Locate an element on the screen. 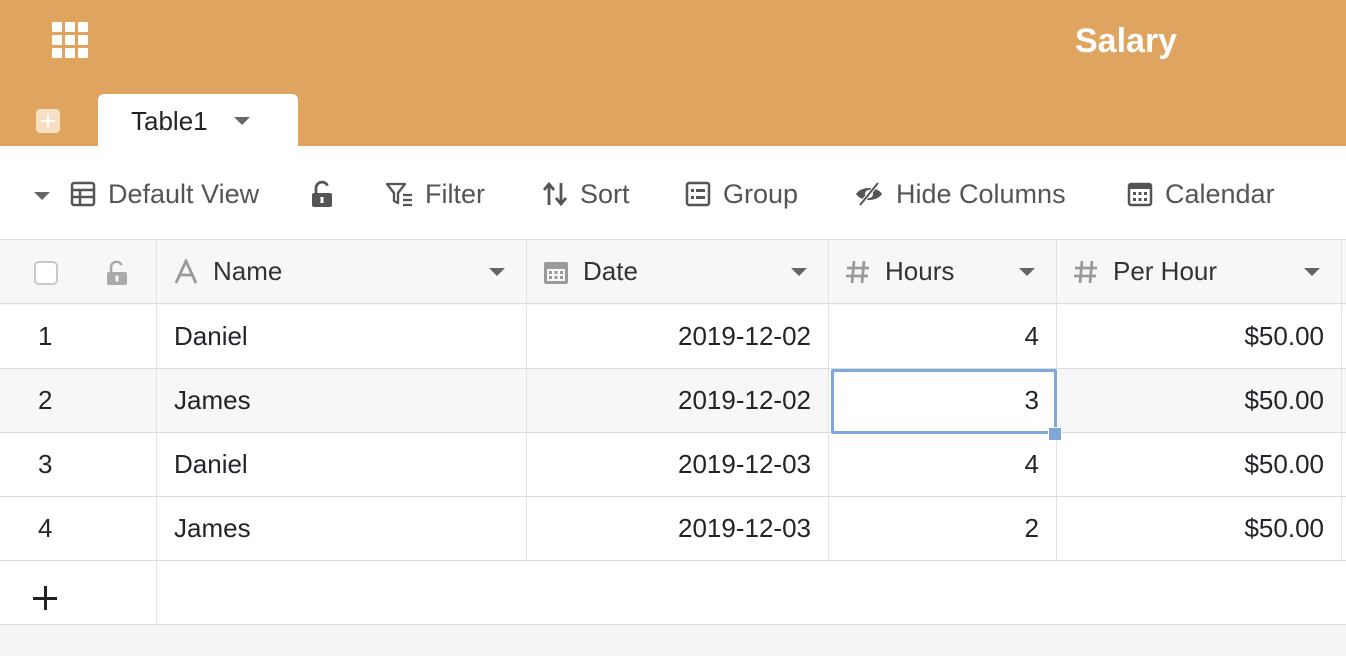 The width and height of the screenshot is (1346, 656). group-label: Group is located at coordinates (761, 193).